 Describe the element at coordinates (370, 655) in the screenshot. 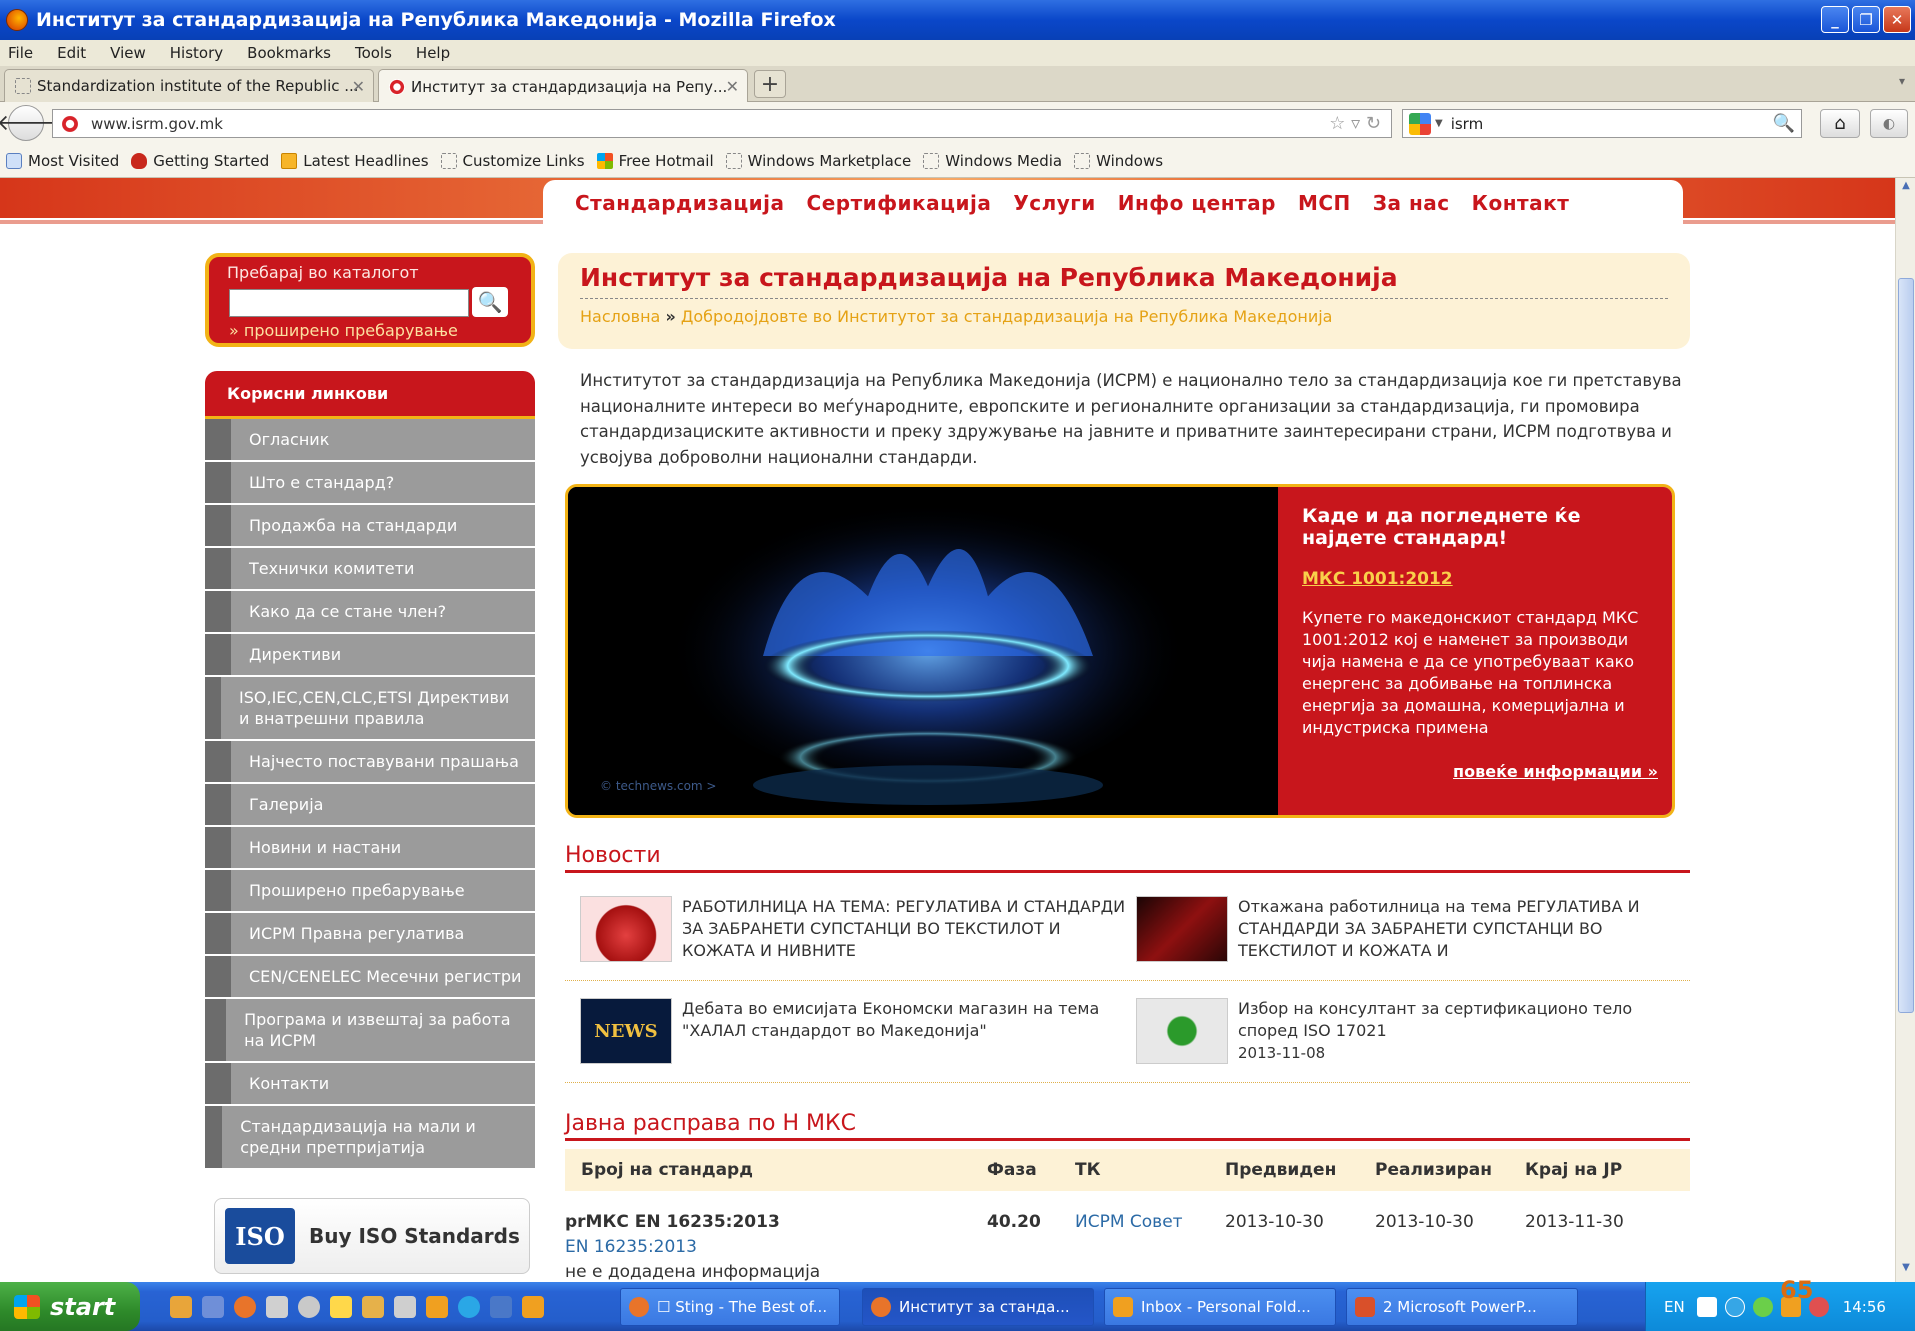

I see `useful-link-item: Директиви` at that location.